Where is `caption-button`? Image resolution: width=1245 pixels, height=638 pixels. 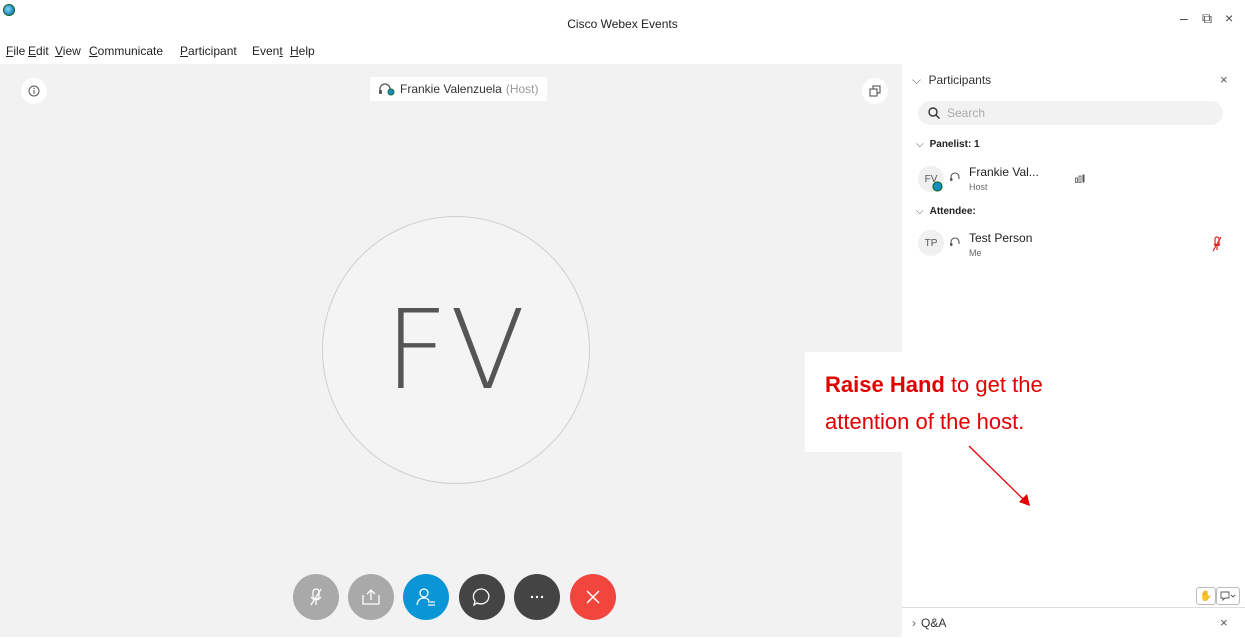 caption-button is located at coordinates (1228, 596).